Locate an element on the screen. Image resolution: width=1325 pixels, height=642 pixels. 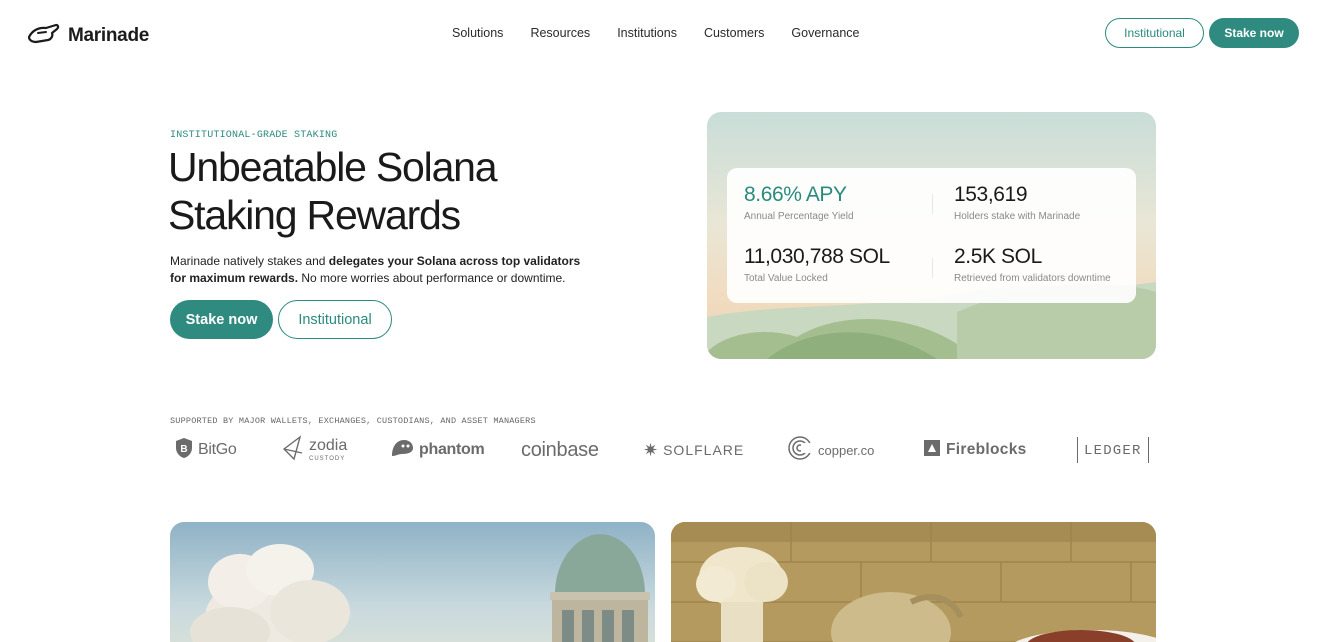
partner-solflare: ✷ SOLFLARE is located at coordinates (693, 450).